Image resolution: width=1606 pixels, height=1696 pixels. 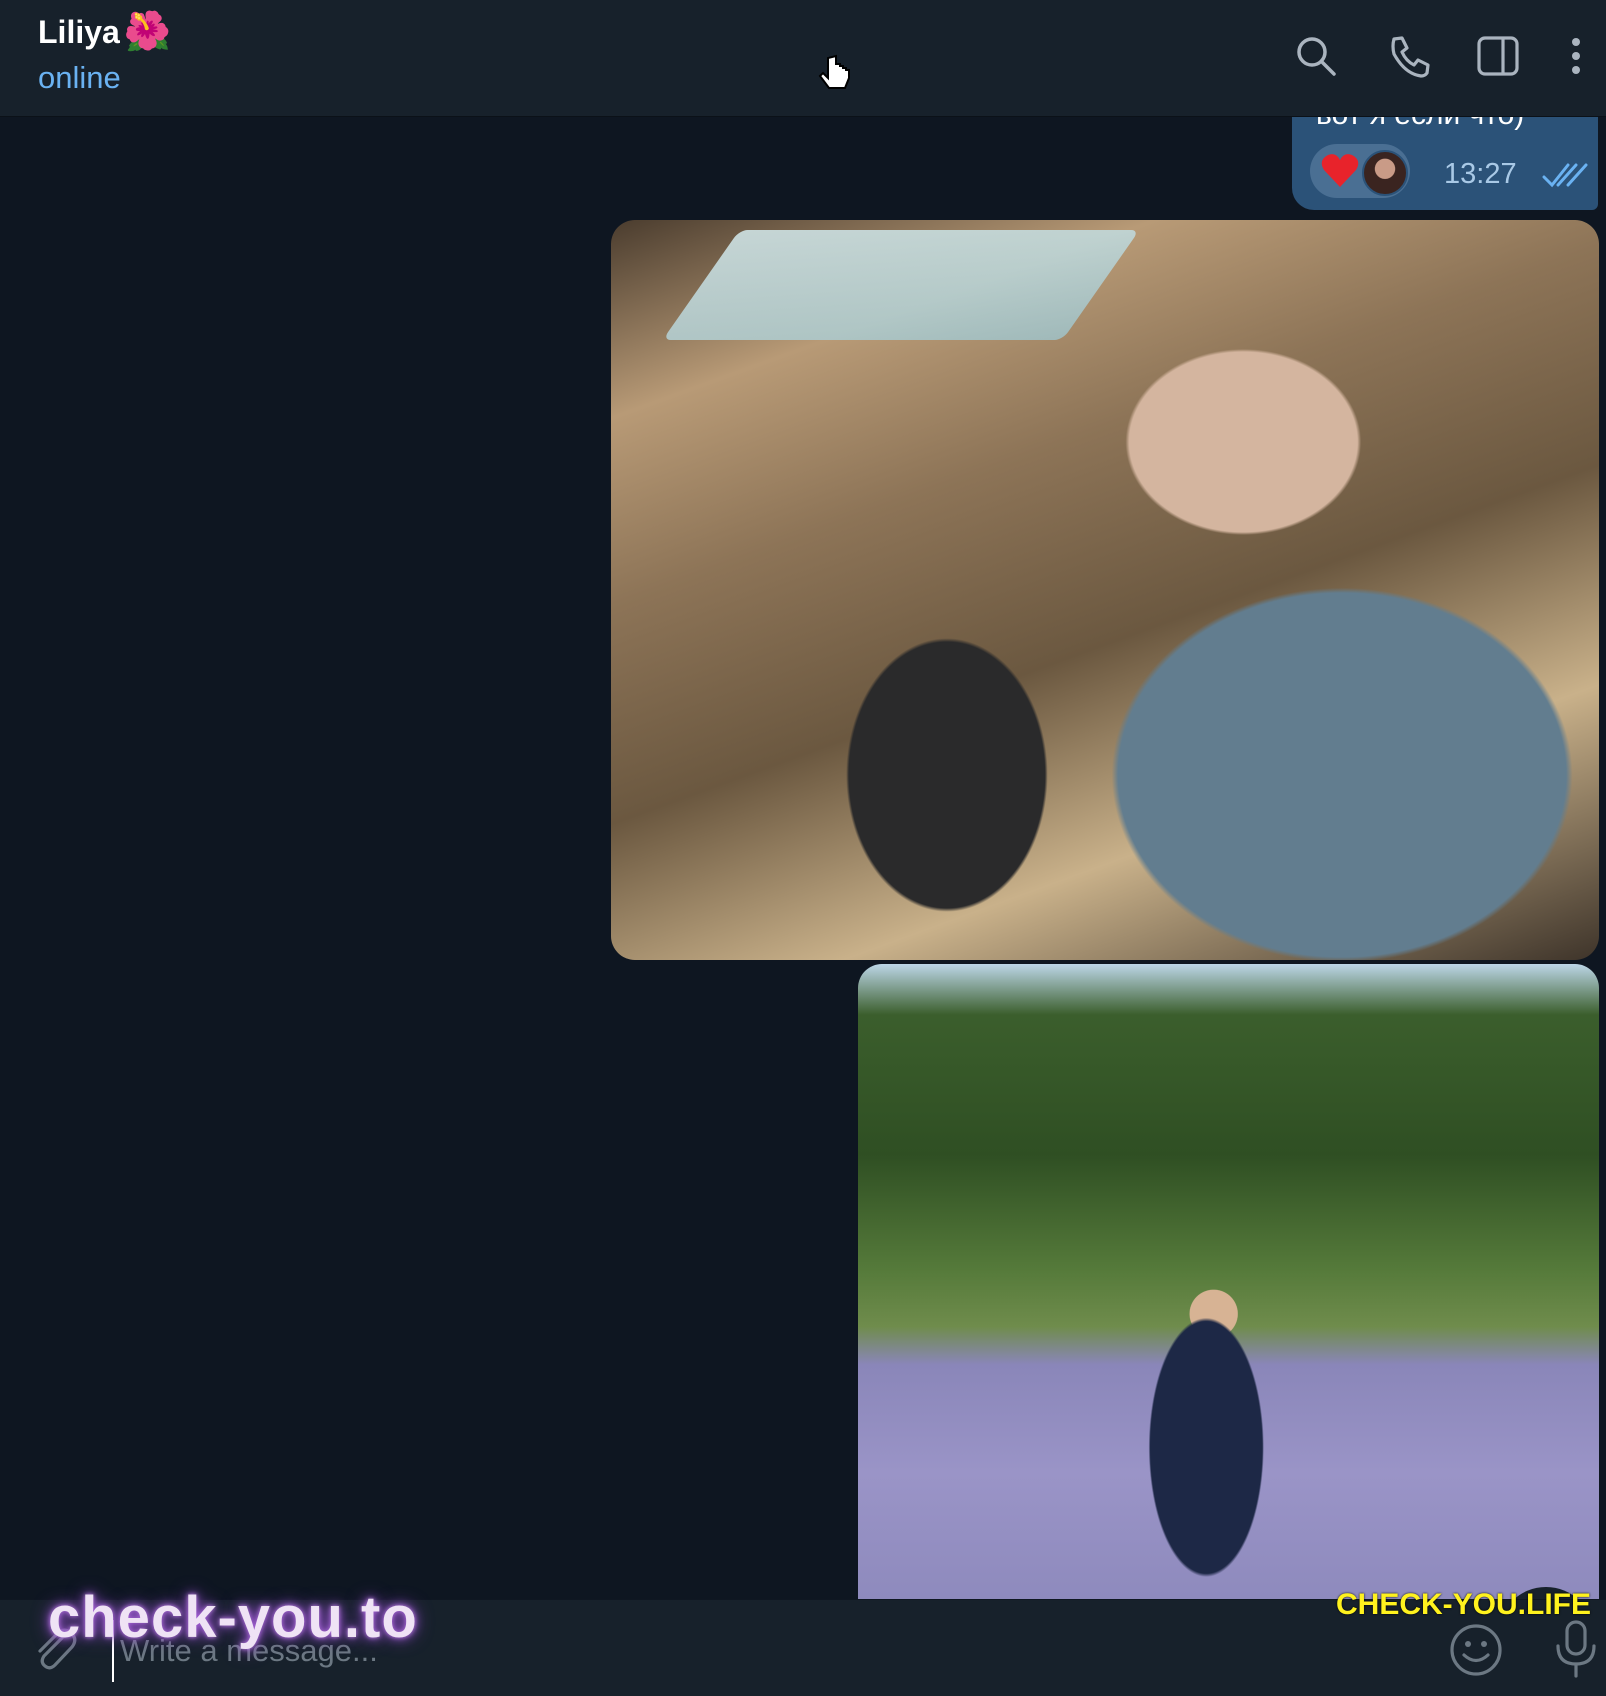 I want to click on more-options-icon, so click(x=1576, y=56).